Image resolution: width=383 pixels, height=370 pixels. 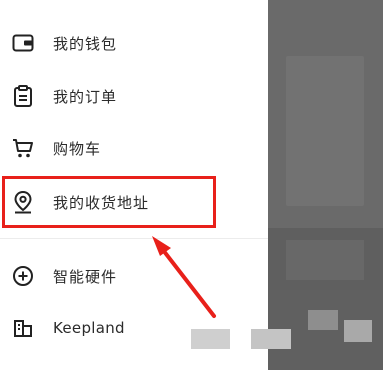 I want to click on annotation-arrow, so click(x=184, y=277).